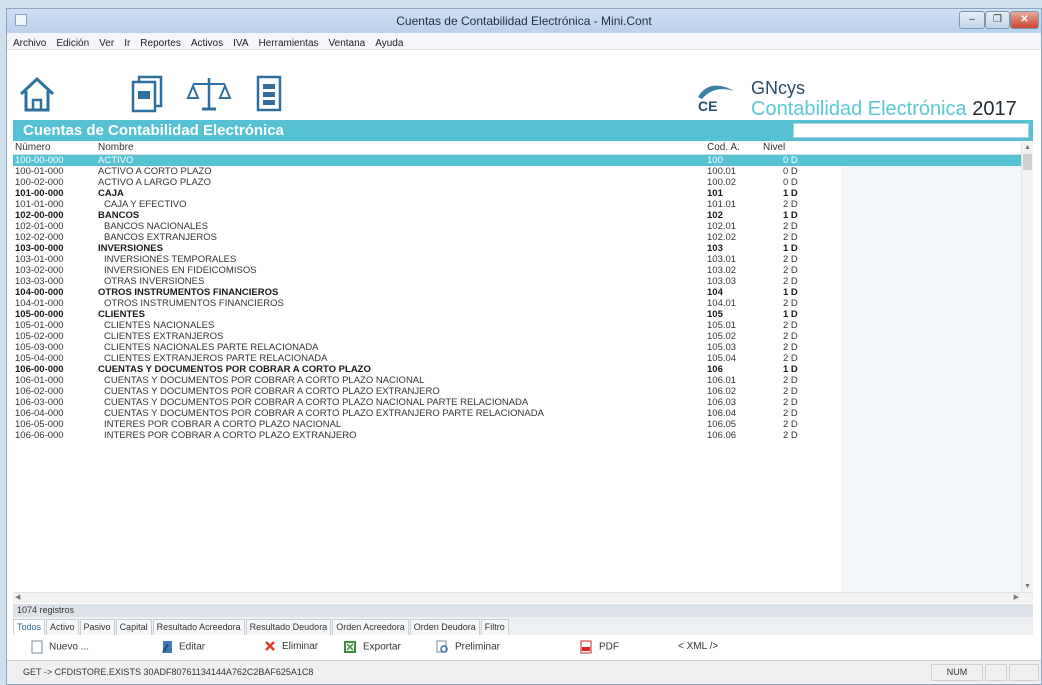 The height and width of the screenshot is (685, 1042). Describe the element at coordinates (599, 647) in the screenshot. I see `pdf-button: PDF` at that location.